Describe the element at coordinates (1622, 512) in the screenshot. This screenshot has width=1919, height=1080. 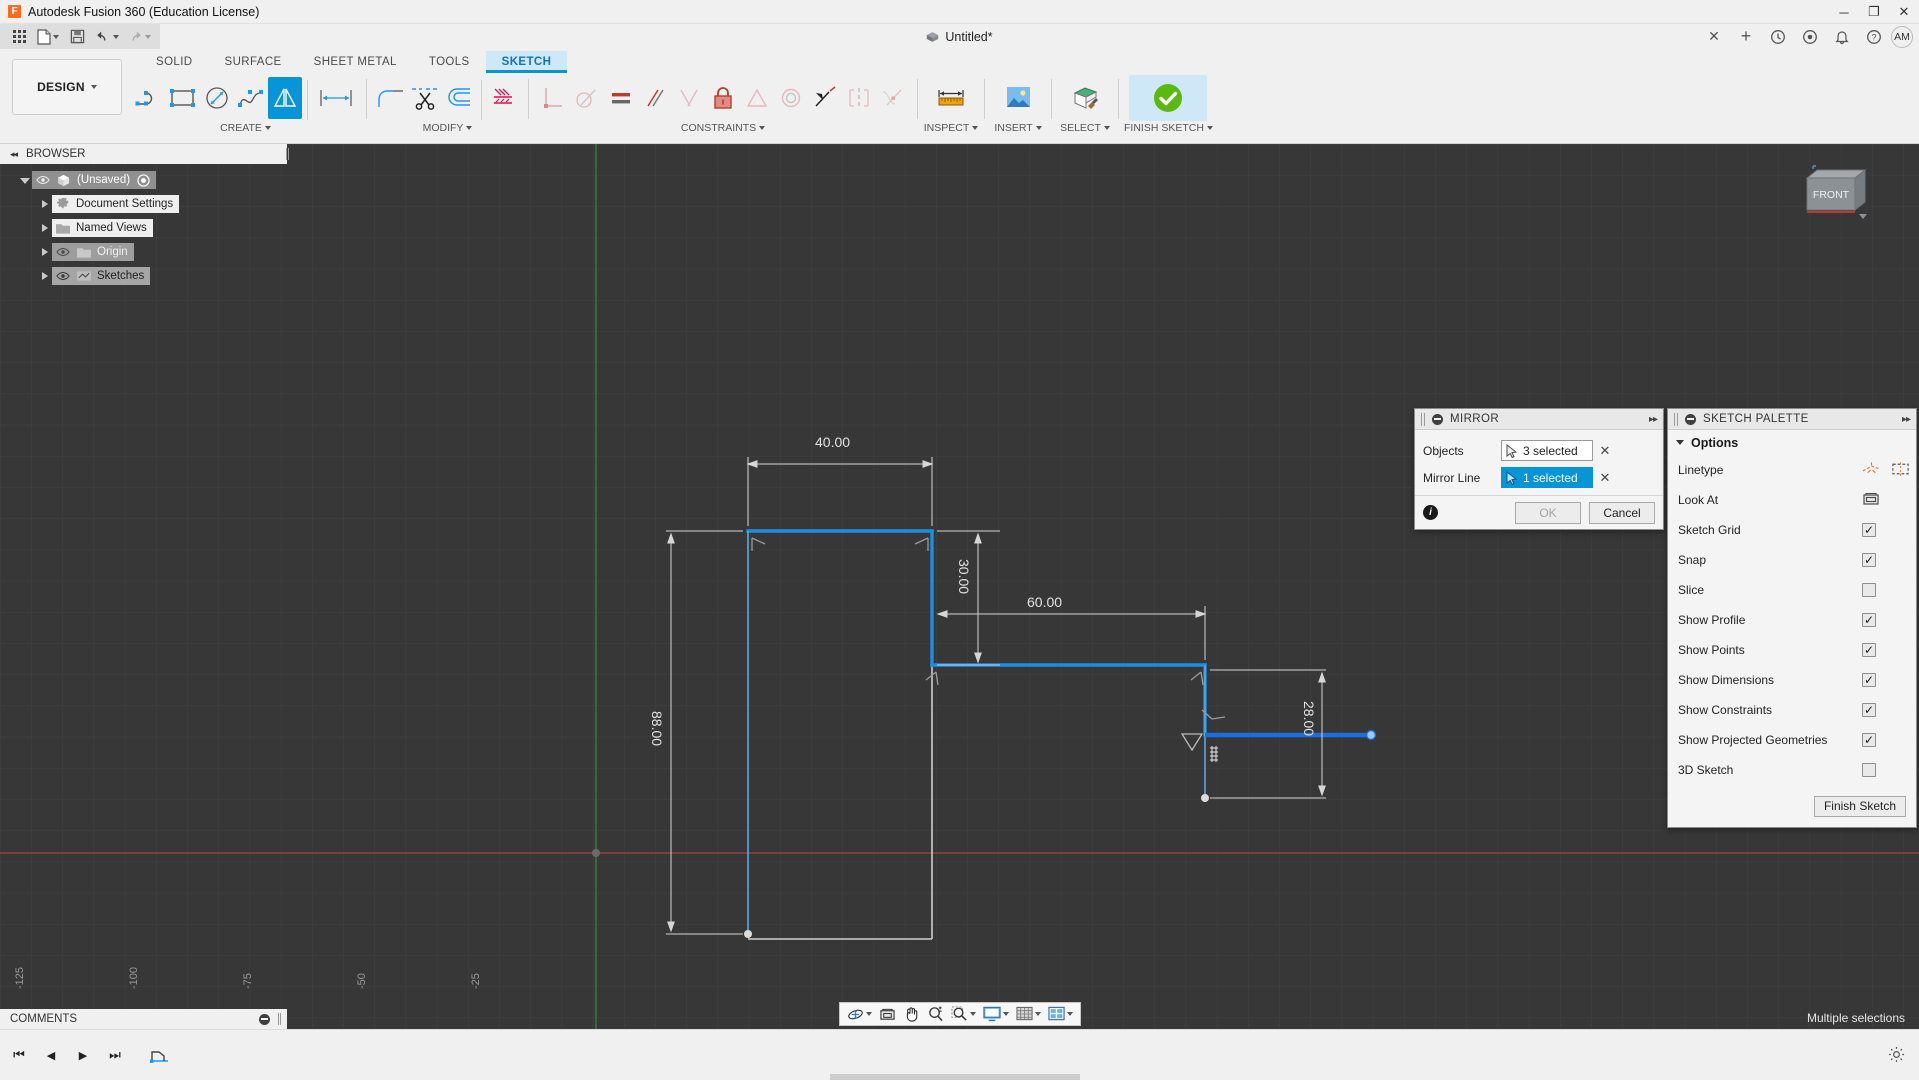
I see `cancel-button: Cancel` at that location.